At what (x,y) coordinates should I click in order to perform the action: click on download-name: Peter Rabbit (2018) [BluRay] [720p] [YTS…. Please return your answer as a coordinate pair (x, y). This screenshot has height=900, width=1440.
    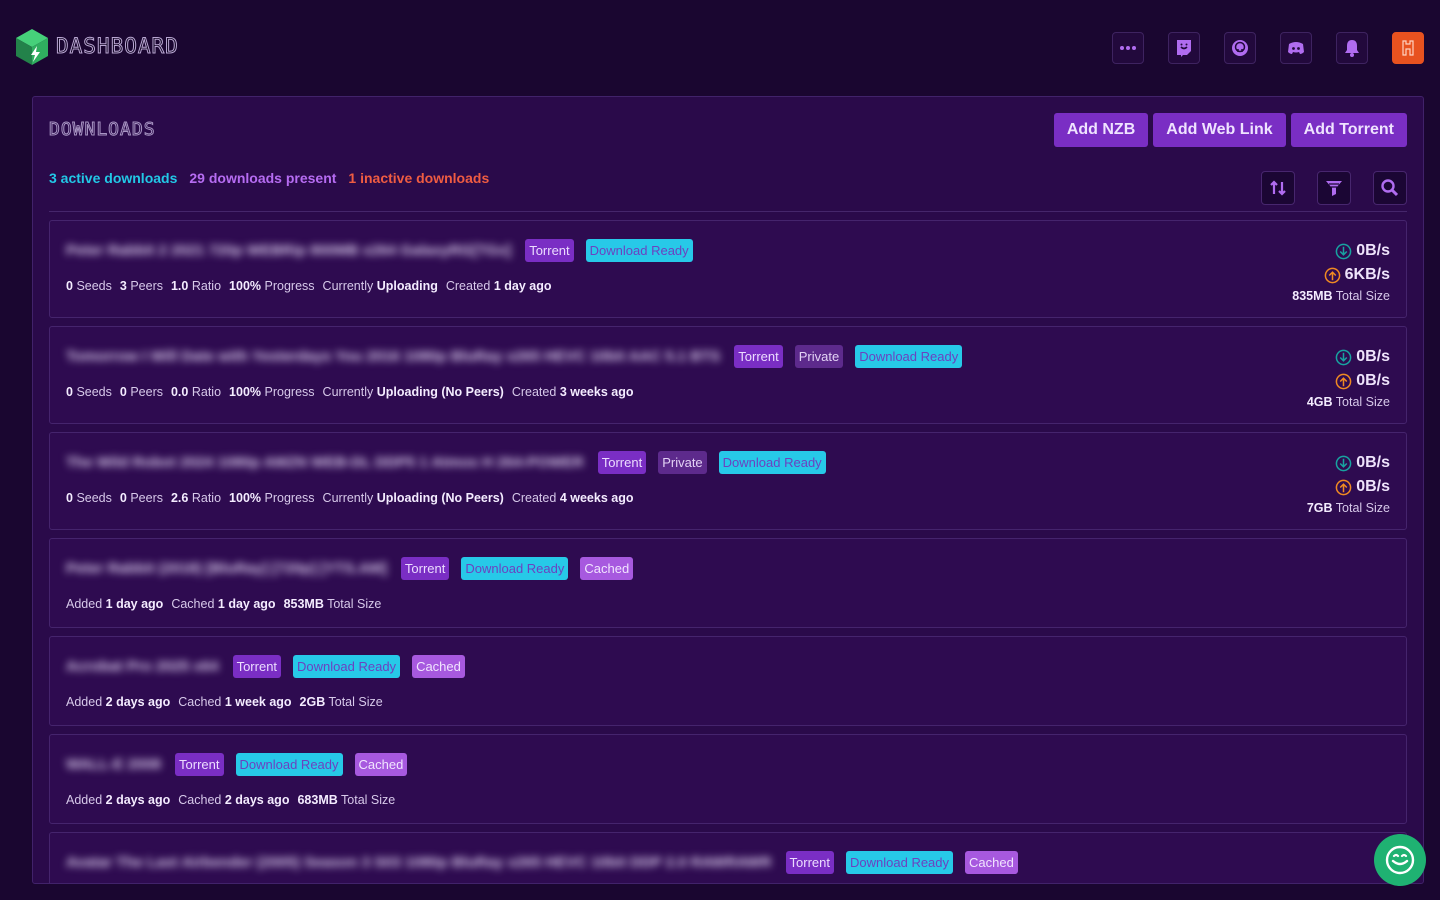
    Looking at the image, I should click on (226, 568).